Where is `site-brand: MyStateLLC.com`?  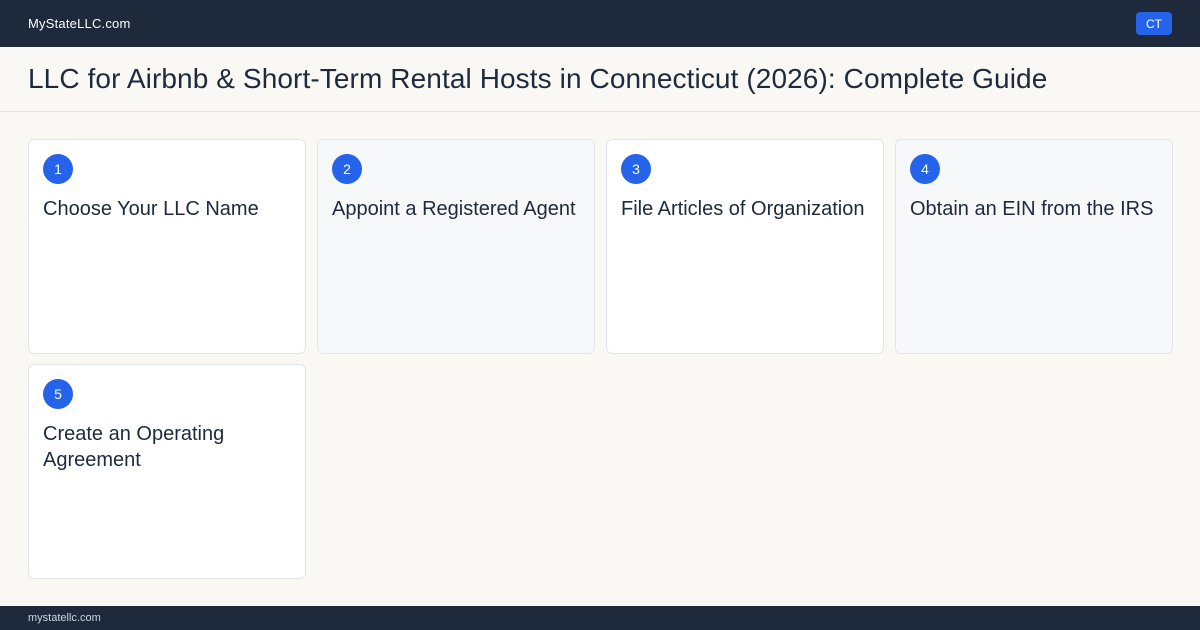 site-brand: MyStateLLC.com is located at coordinates (79, 23).